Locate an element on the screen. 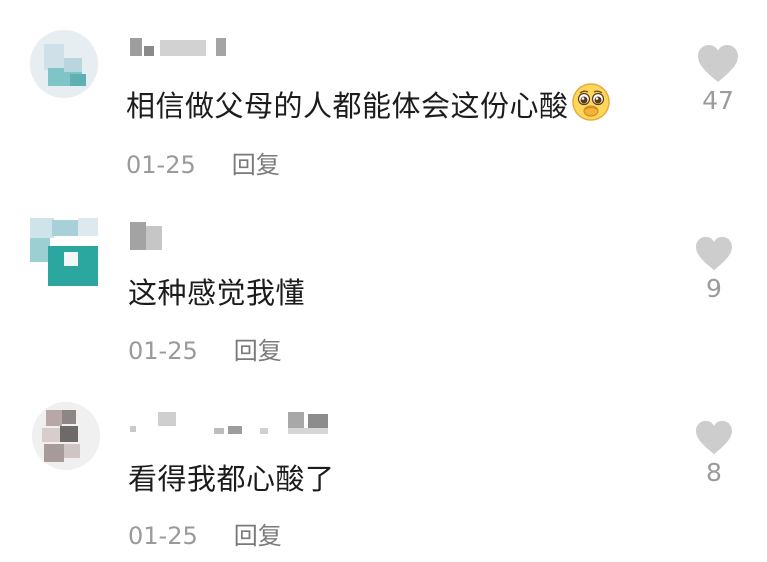 This screenshot has height=562, width=767. like-count: 9 is located at coordinates (714, 288).